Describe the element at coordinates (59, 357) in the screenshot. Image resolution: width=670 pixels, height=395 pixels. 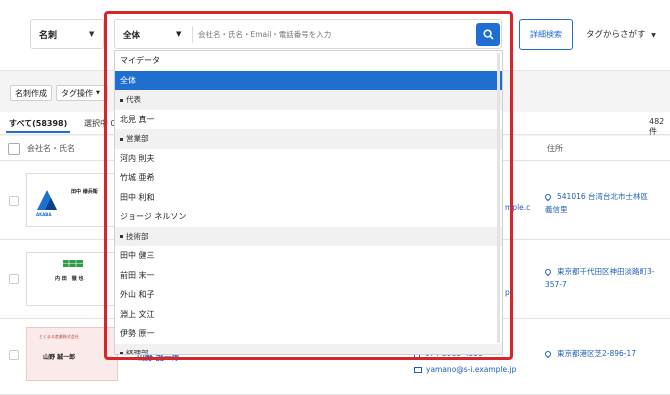
I see `card-person-text: 山野 誠一郎` at that location.